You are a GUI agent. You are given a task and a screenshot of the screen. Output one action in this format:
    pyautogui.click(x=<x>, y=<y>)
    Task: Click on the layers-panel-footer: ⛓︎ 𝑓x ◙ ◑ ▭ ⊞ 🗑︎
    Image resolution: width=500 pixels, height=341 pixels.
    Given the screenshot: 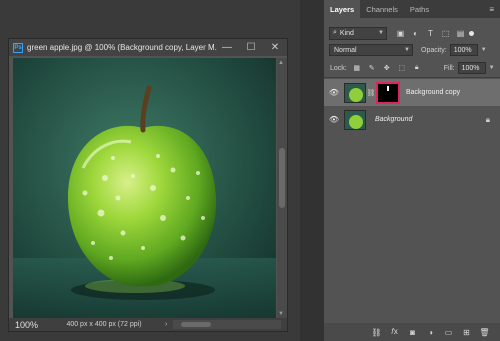 What is the action you would take?
    pyautogui.click(x=412, y=332)
    